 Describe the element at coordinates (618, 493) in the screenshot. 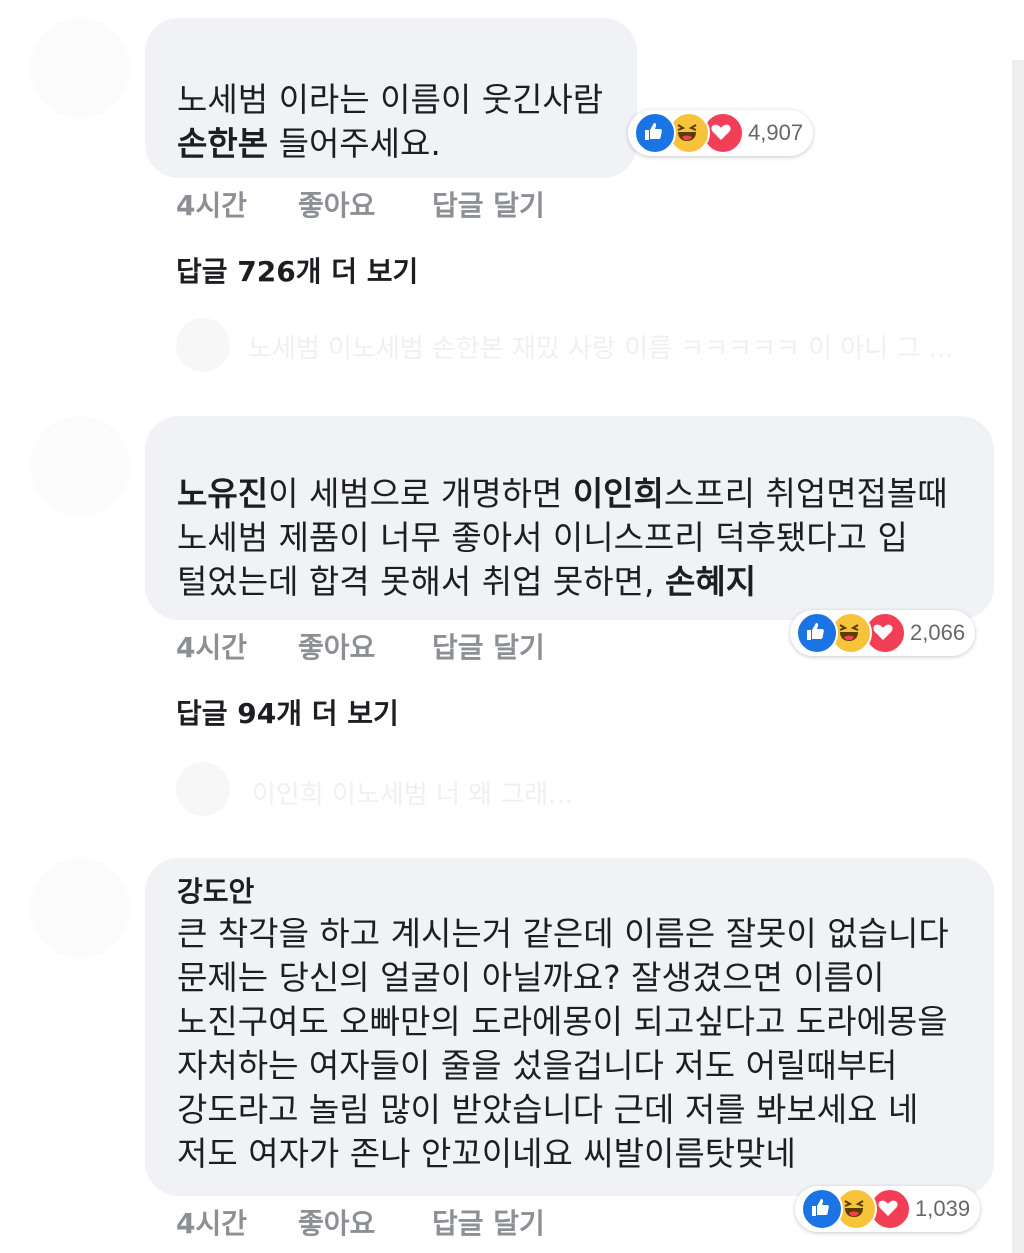

I see `mention-name: 이인희` at that location.